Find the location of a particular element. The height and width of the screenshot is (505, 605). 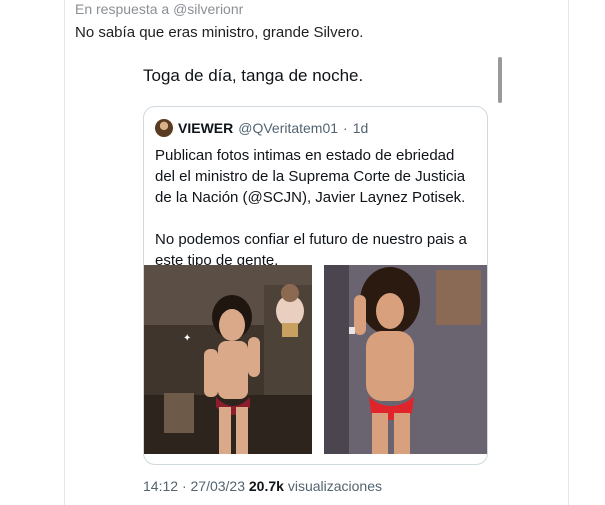

reply-prefix: En respuesta a is located at coordinates (122, 9).